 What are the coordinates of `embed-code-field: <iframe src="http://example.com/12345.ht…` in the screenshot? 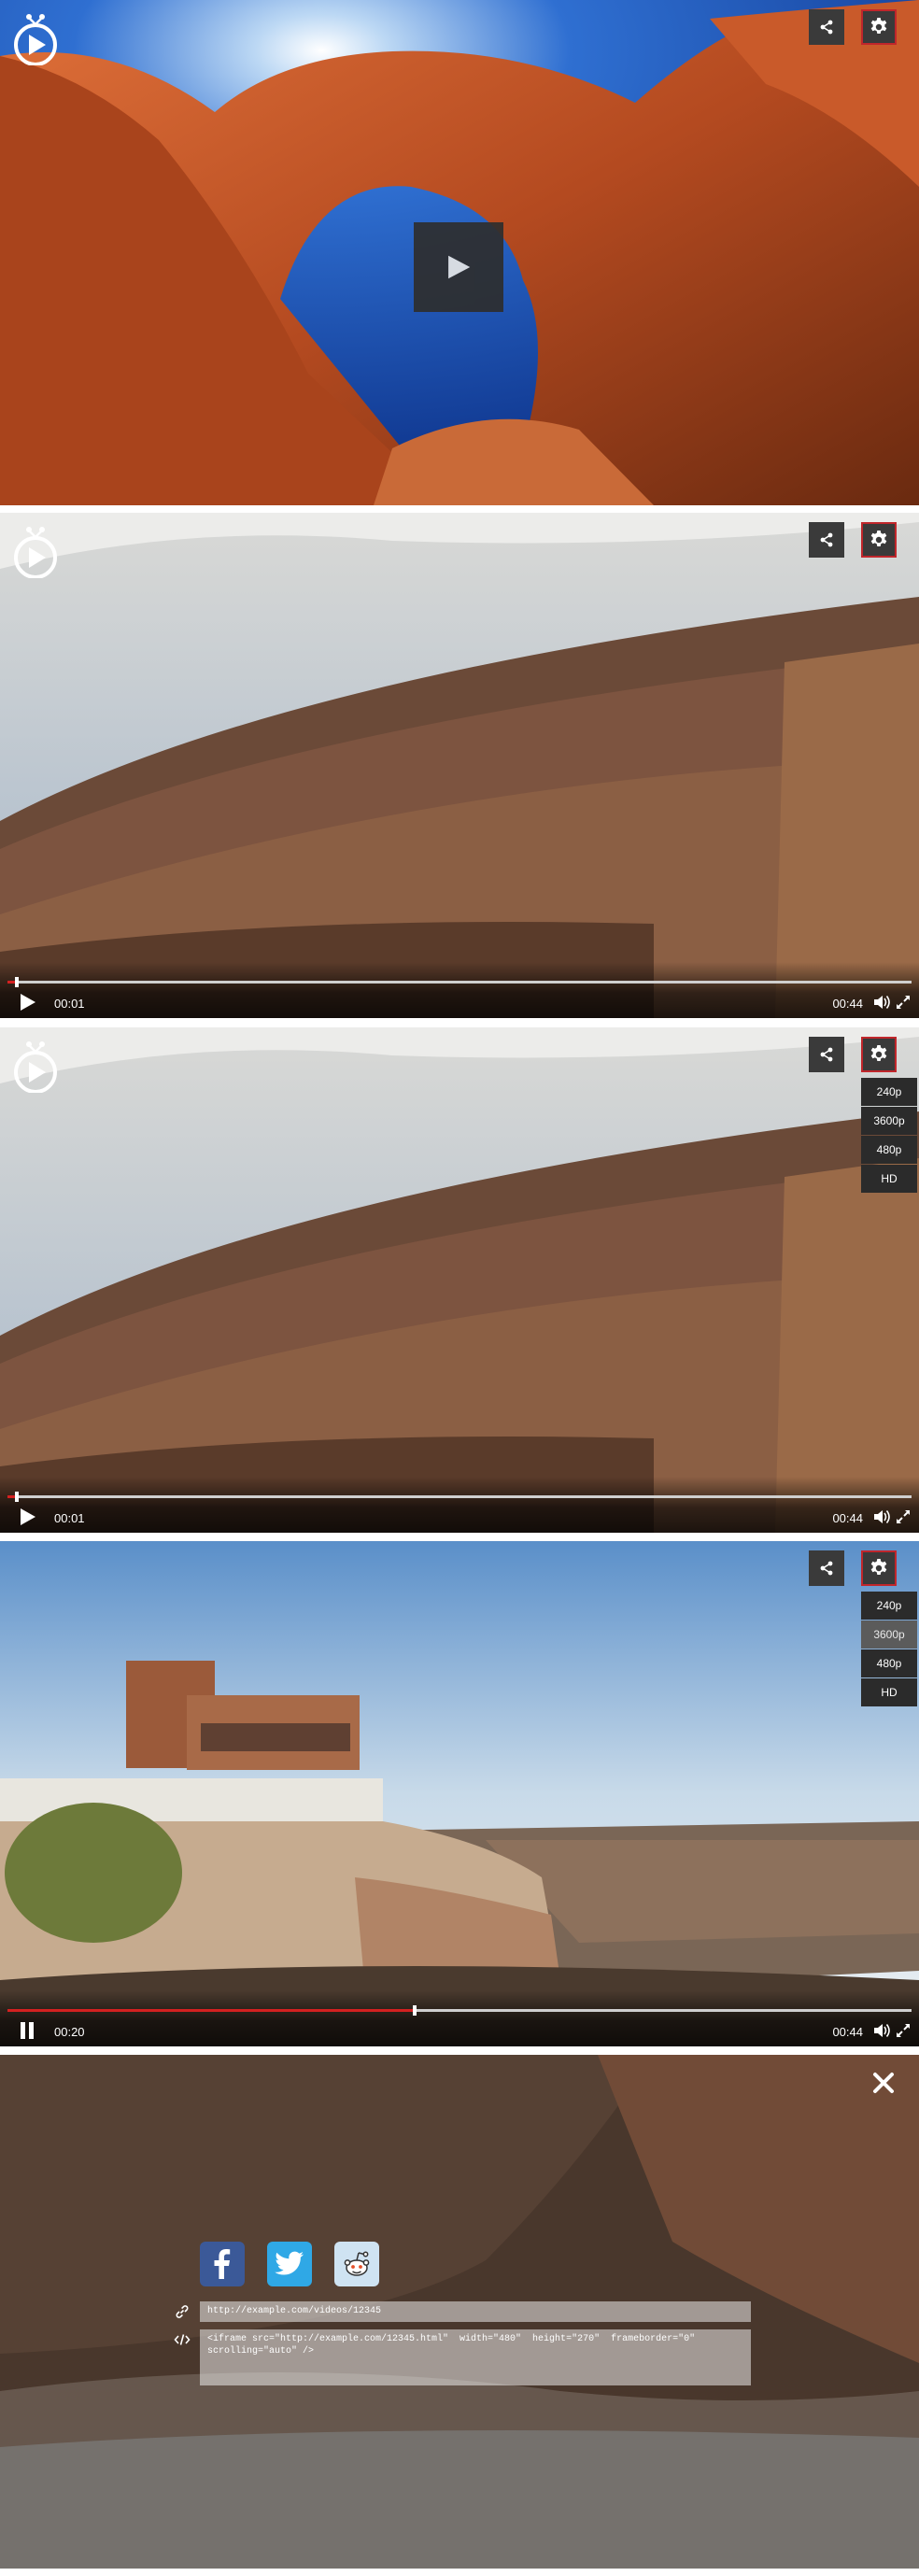 It's located at (475, 2357).